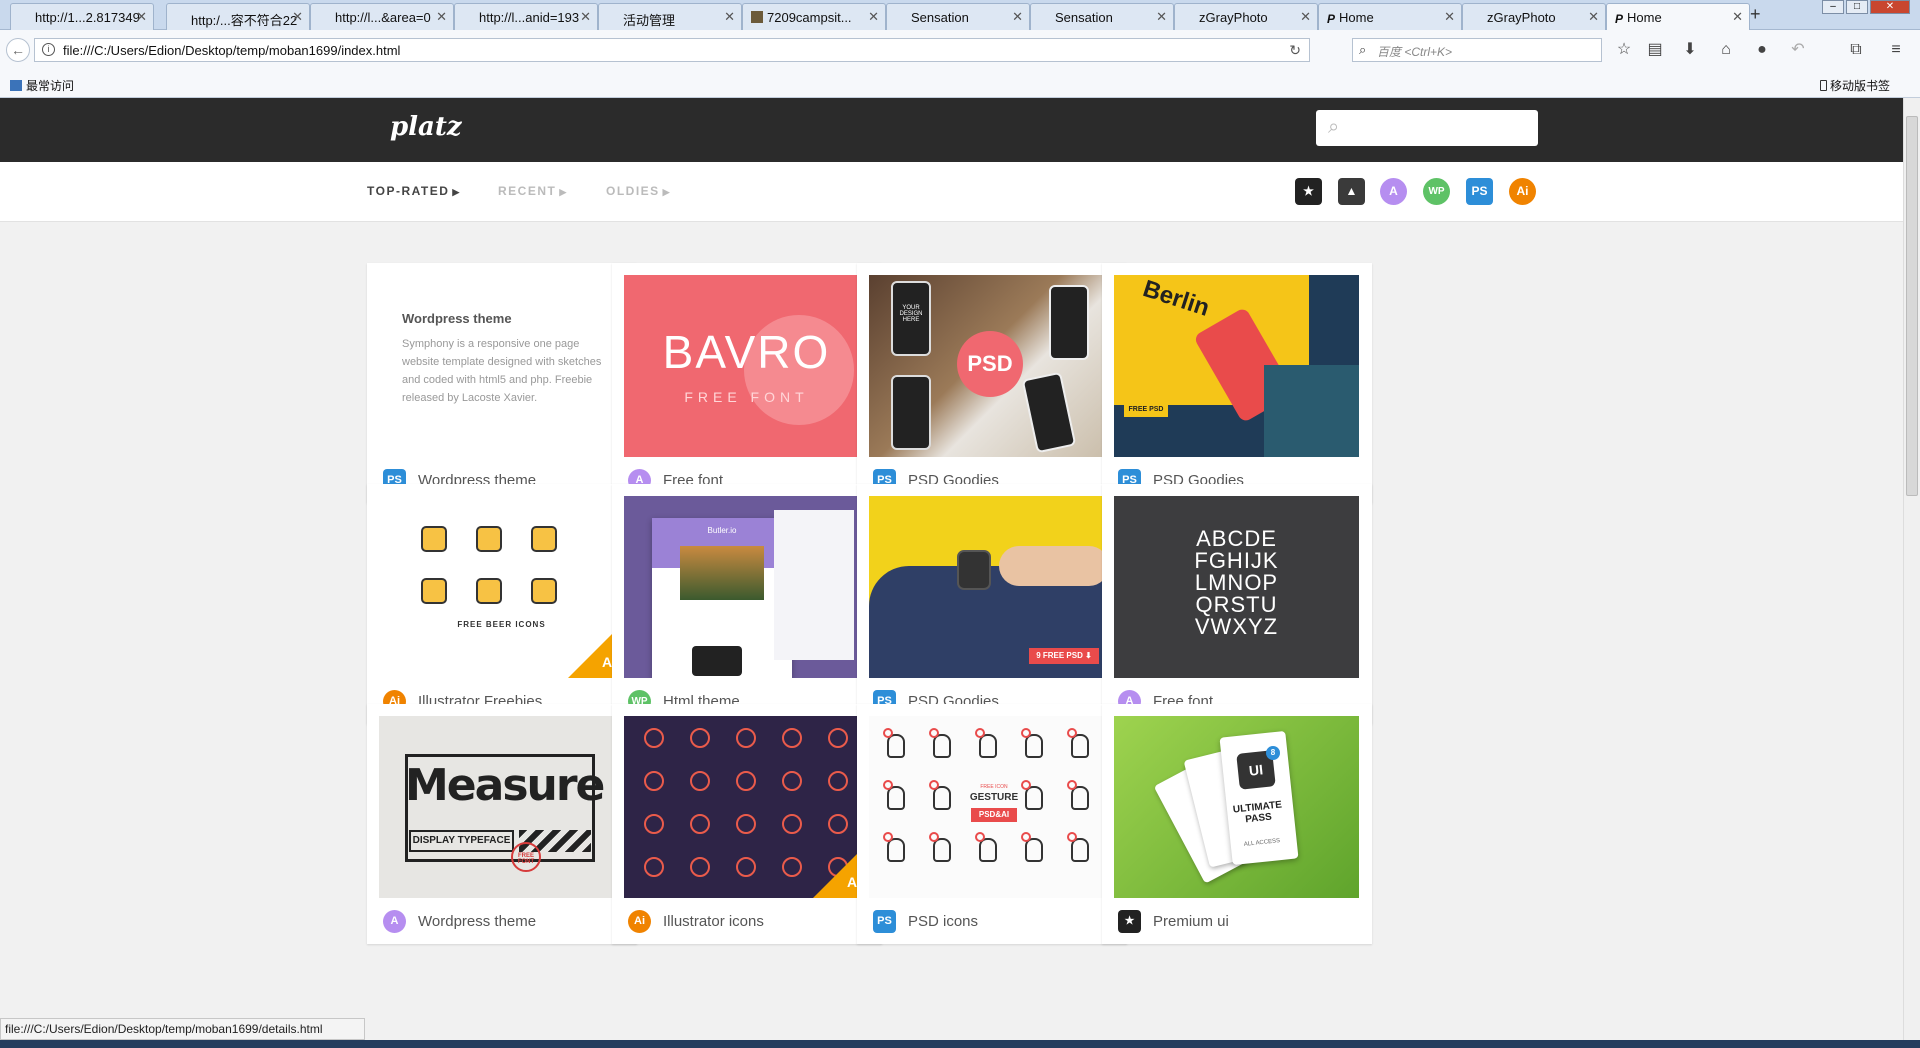 The image size is (1920, 1048). What do you see at coordinates (1857, 7) in the screenshot?
I see `maximize-button: □` at bounding box center [1857, 7].